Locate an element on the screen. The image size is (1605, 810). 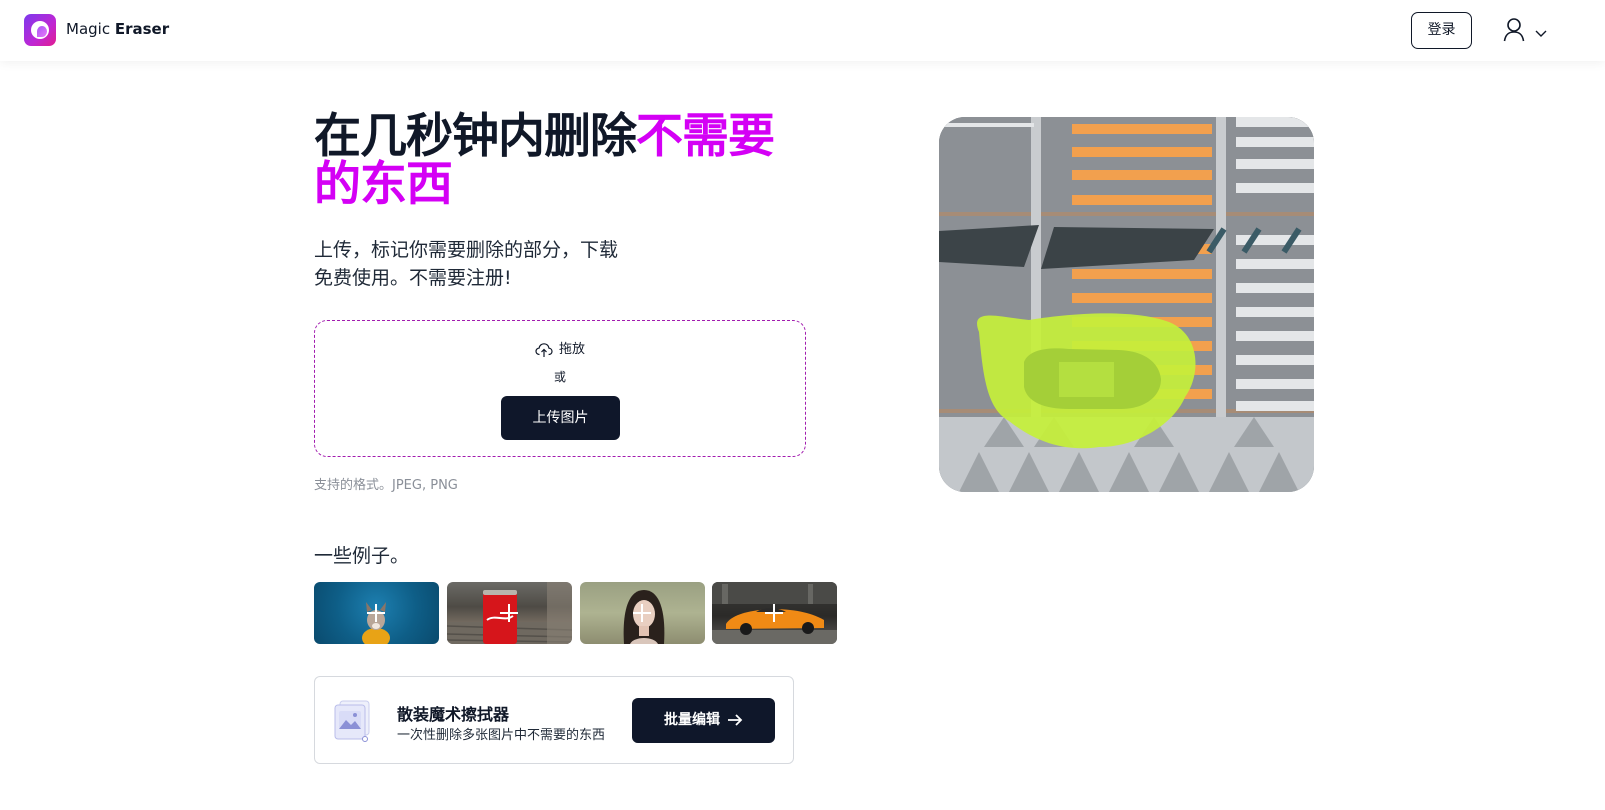
example-car is located at coordinates (774, 613).